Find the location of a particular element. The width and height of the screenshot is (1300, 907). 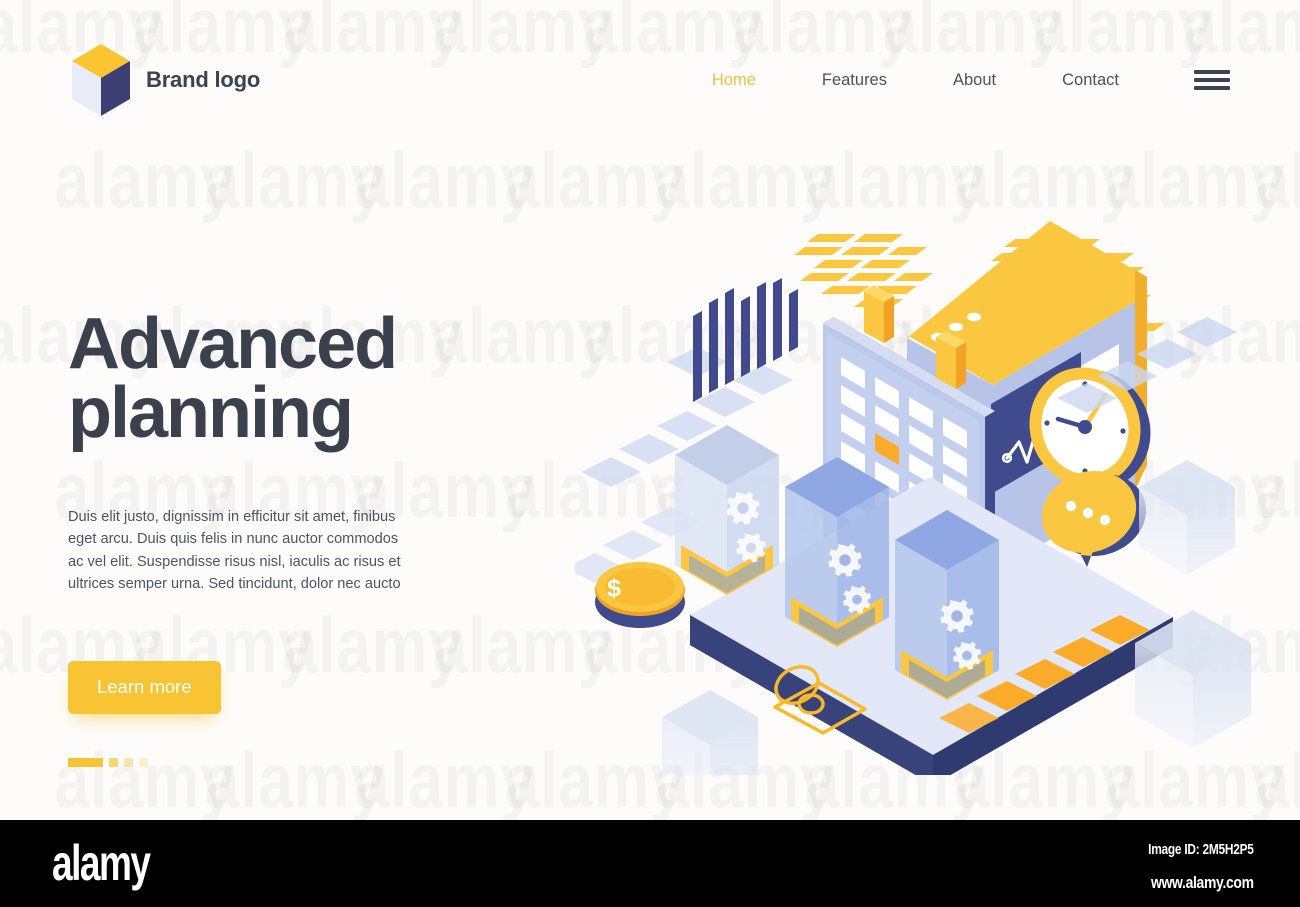

page-title: Advanced planning is located at coordinates (233, 379).